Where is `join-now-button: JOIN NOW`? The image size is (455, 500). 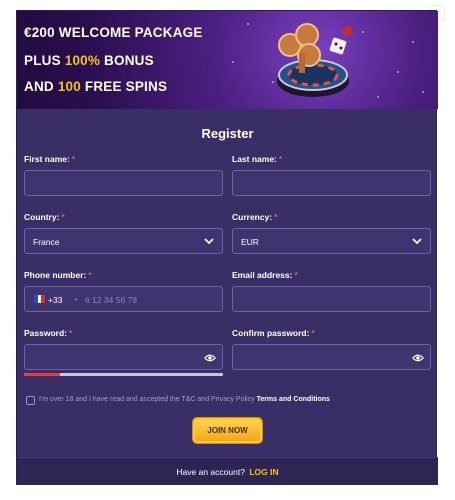 join-now-button: JOIN NOW is located at coordinates (227, 430).